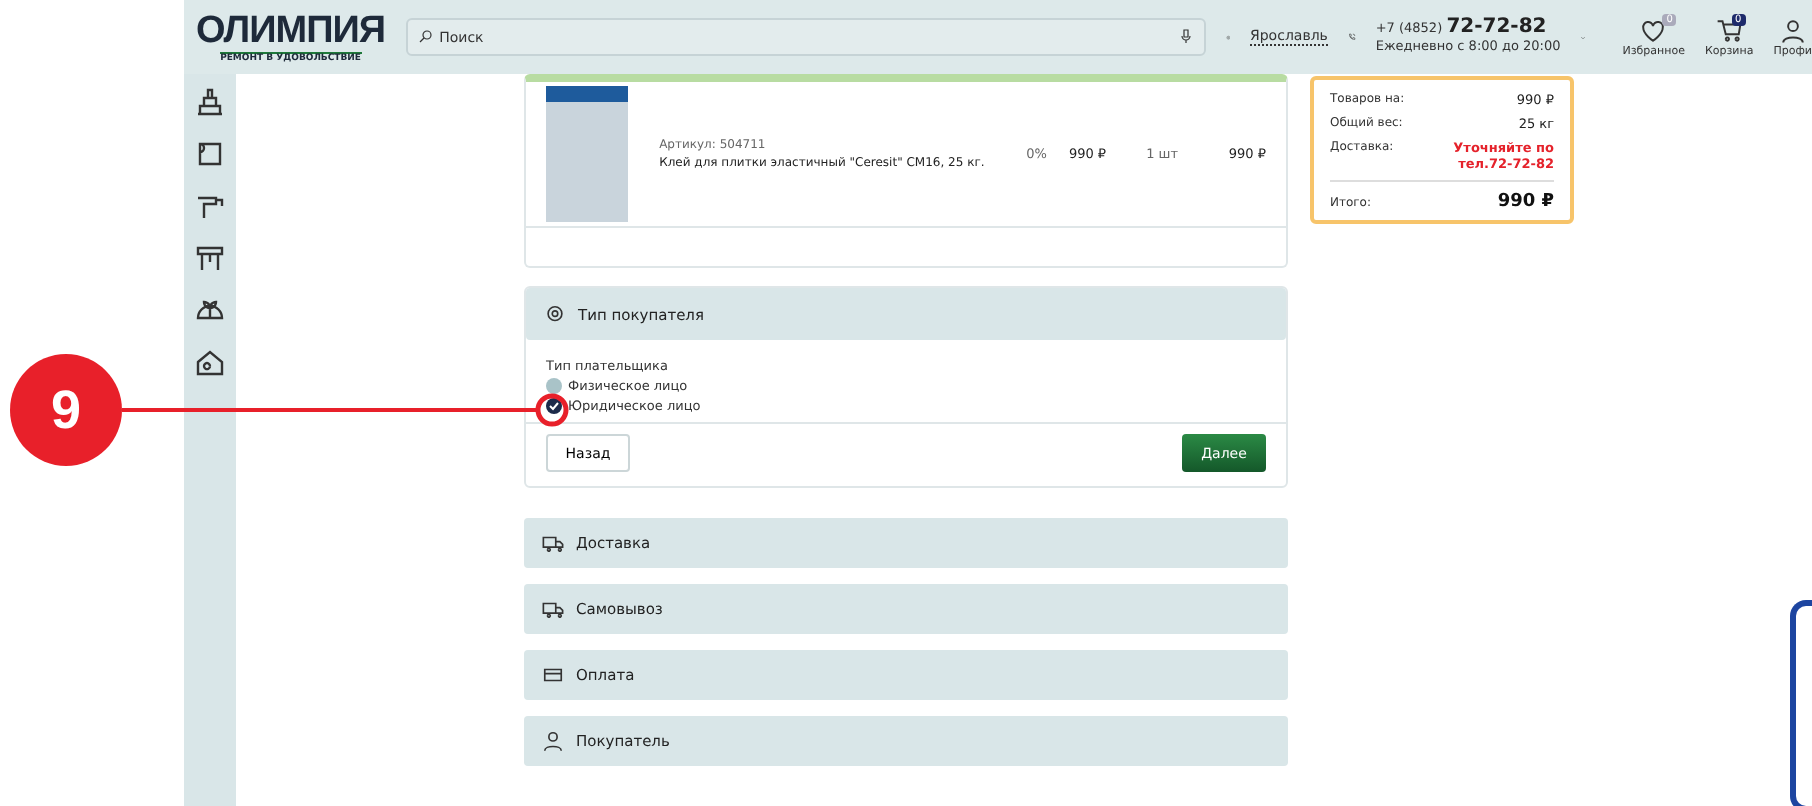 The image size is (1812, 806). I want to click on total-value: 990 ₽, so click(1525, 202).